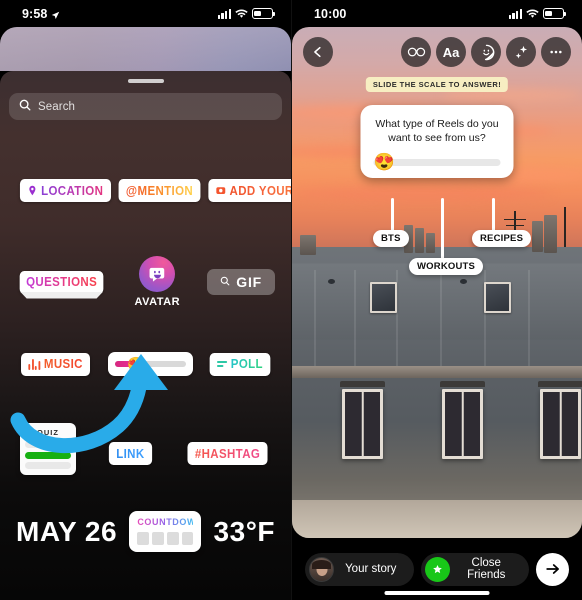  What do you see at coordinates (57, 106) in the screenshot?
I see `search-placeholder: Search` at bounding box center [57, 106].